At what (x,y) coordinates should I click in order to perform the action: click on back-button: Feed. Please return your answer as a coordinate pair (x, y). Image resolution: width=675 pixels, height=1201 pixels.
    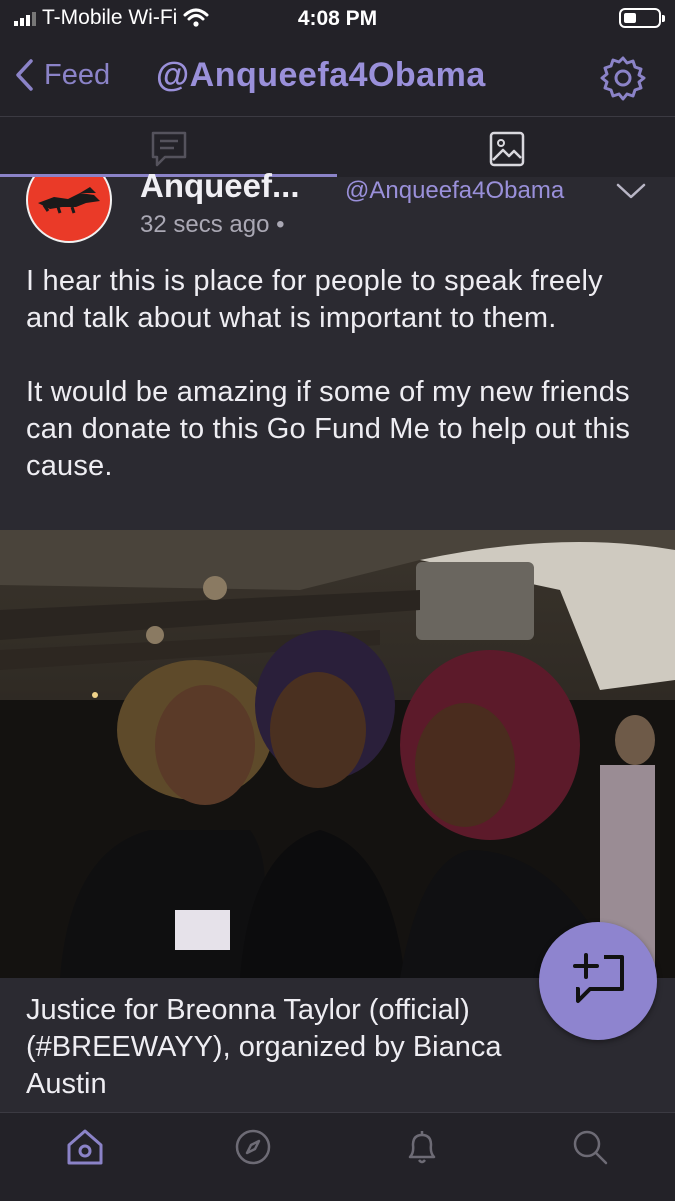
    Looking at the image, I should click on (62, 75).